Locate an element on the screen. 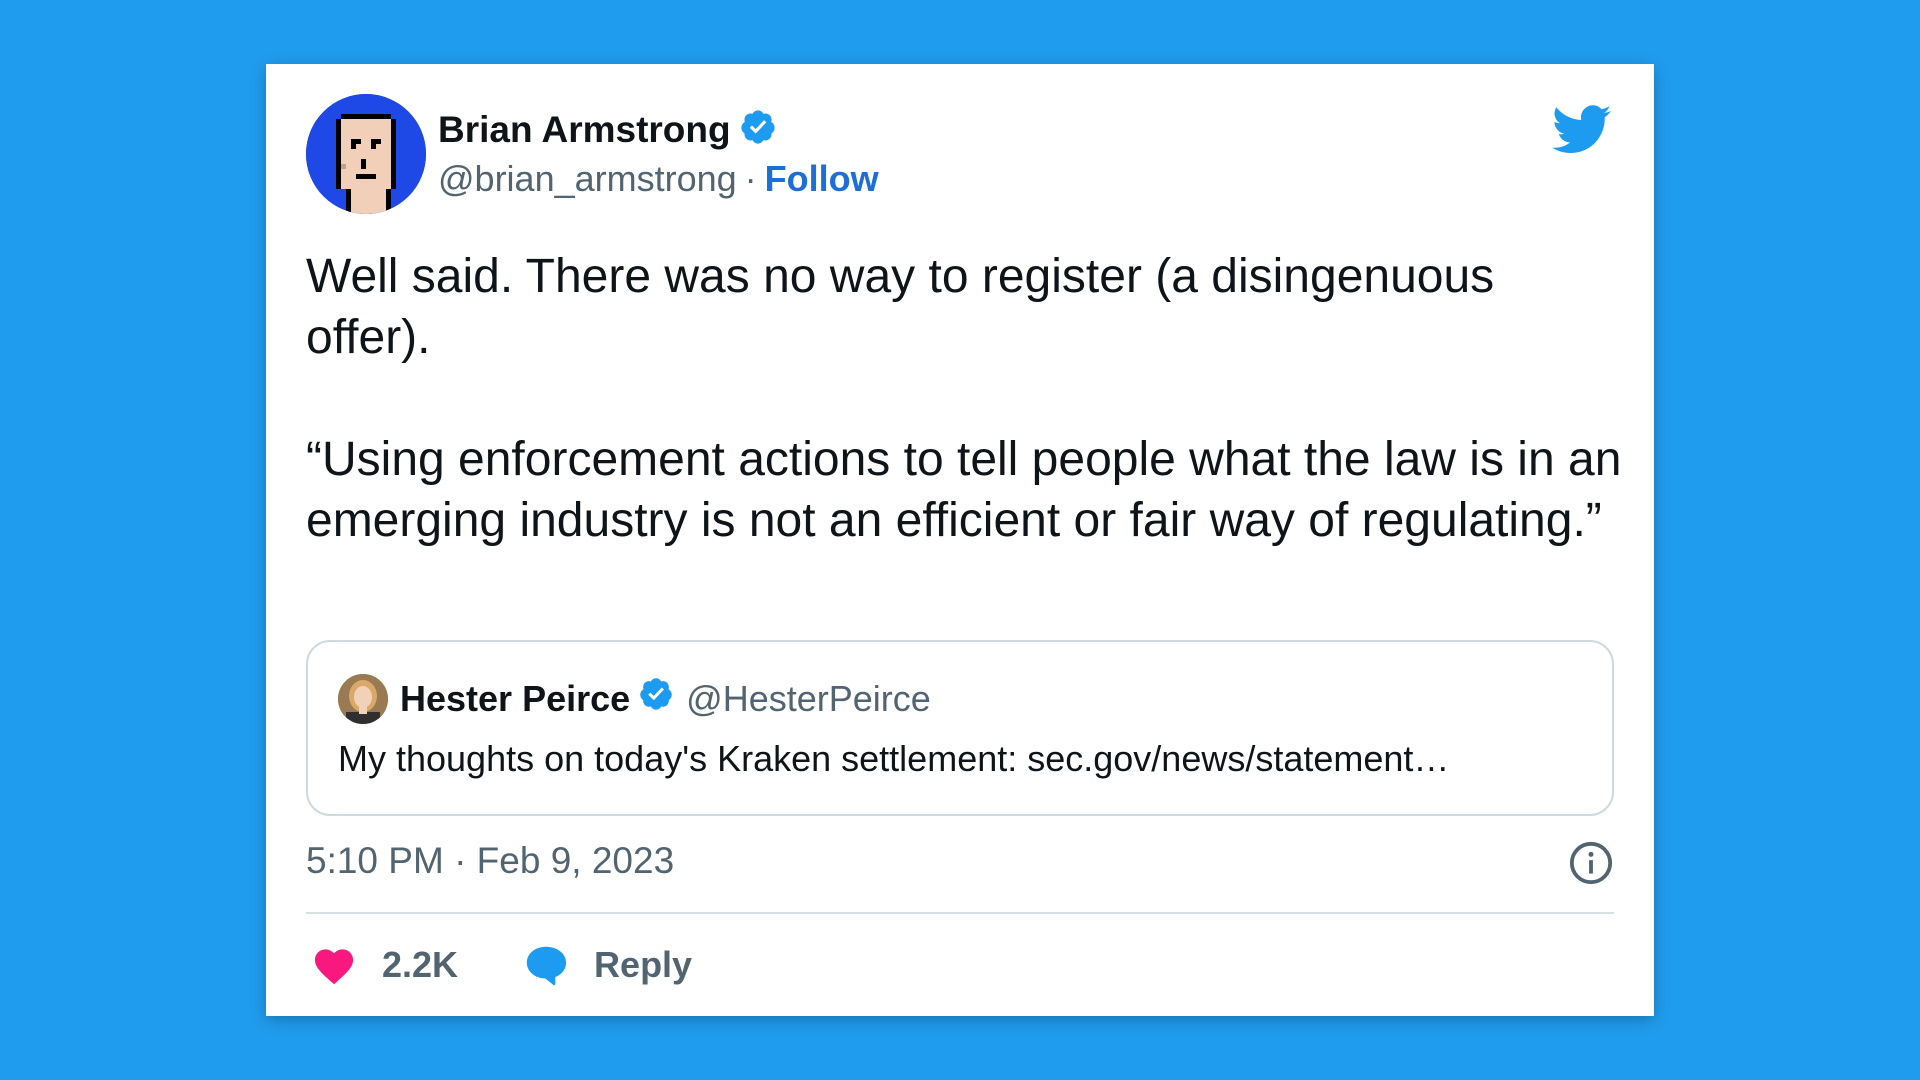 This screenshot has height=1080, width=1920. tweet-timestamp: 5:10 PM · Feb 9, 2023 is located at coordinates (490, 861).